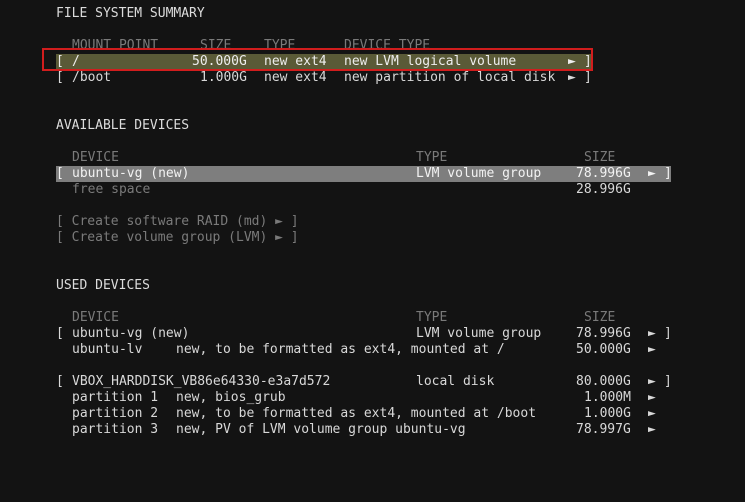 The image size is (745, 502). I want to click on mount-point: /boot, so click(92, 77).